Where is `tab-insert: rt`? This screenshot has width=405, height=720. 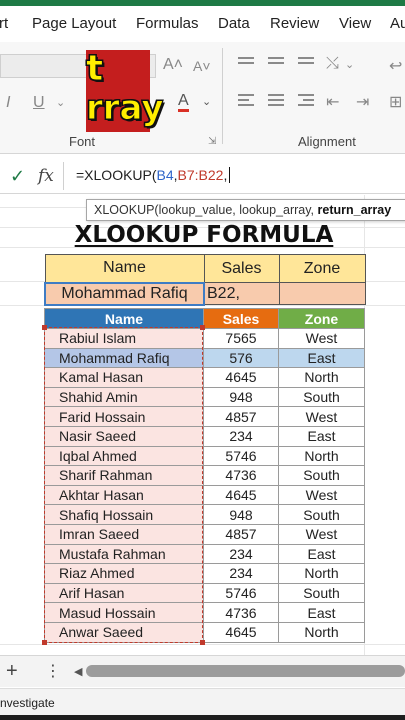
tab-insert: rt is located at coordinates (4, 23).